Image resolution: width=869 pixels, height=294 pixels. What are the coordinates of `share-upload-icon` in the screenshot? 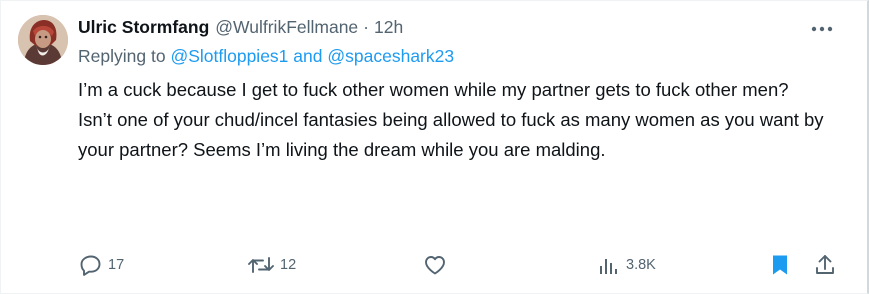 It's located at (825, 264).